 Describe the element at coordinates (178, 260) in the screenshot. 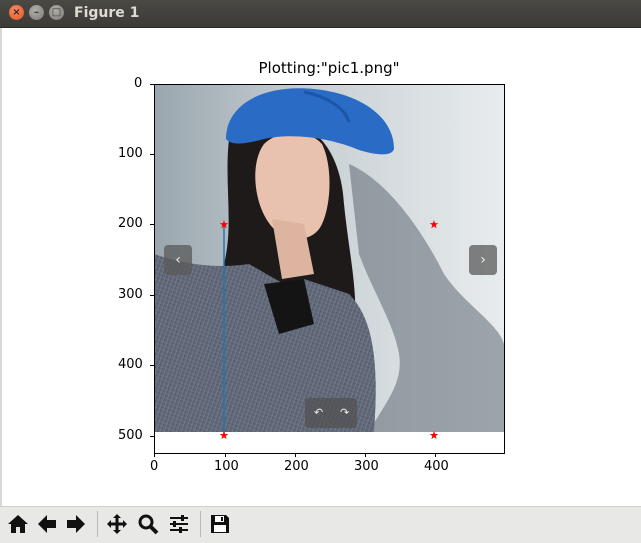

I see `photo-prev-arrow: ‹` at that location.